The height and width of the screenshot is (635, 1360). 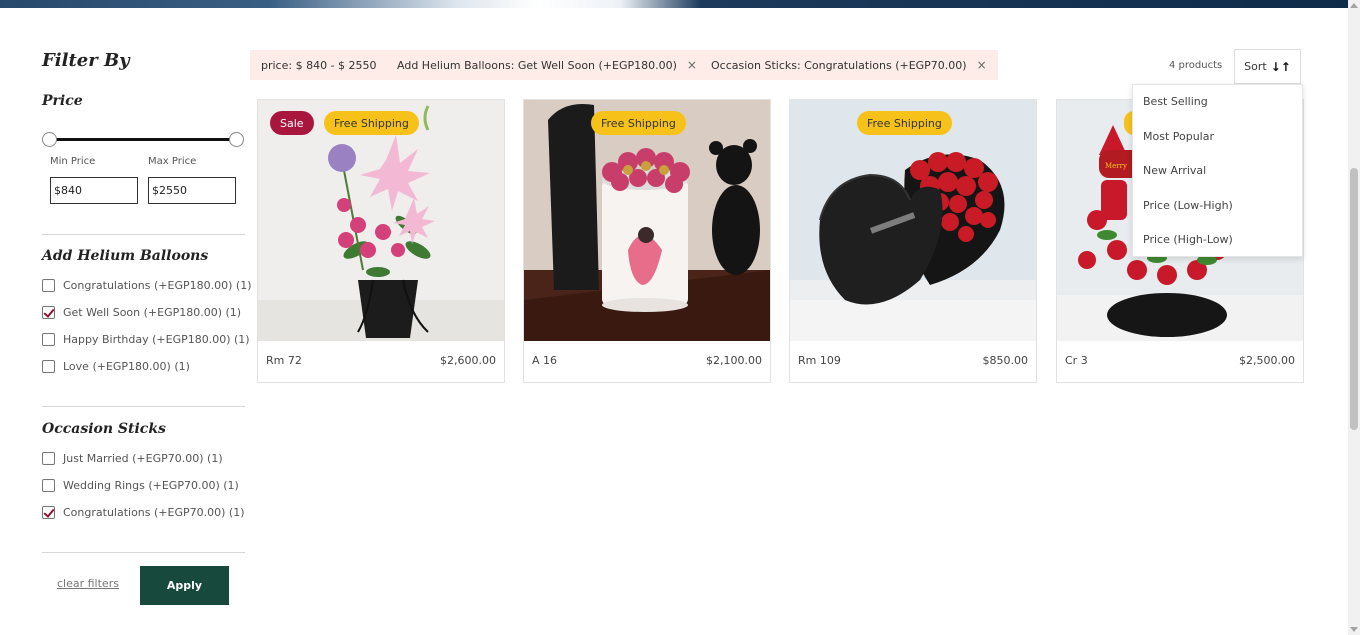 What do you see at coordinates (1255, 66) in the screenshot?
I see `sort-label: Sort` at bounding box center [1255, 66].